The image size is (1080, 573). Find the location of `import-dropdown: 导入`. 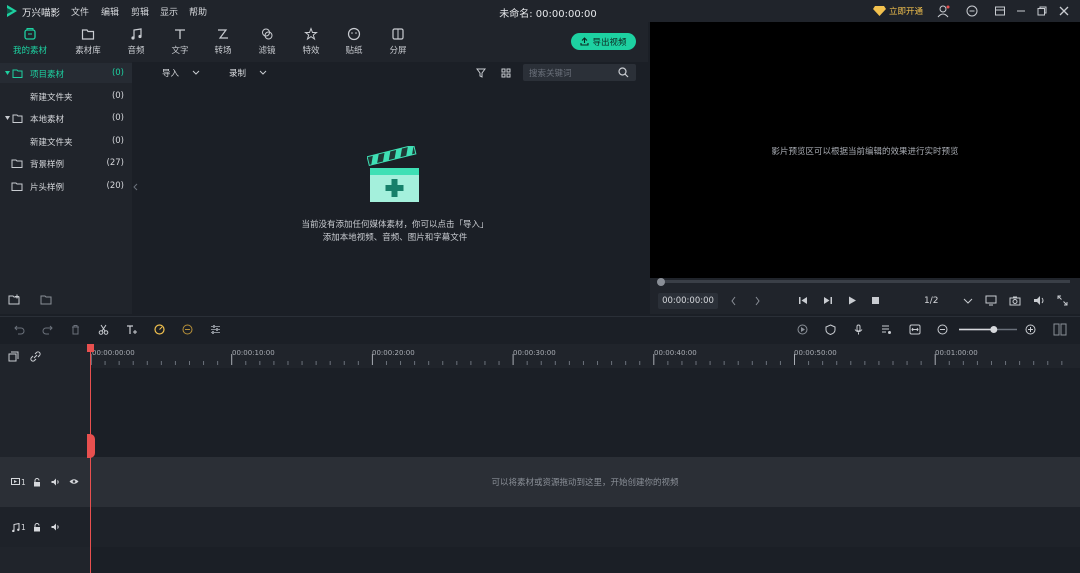

import-dropdown: 导入 is located at coordinates (170, 73).